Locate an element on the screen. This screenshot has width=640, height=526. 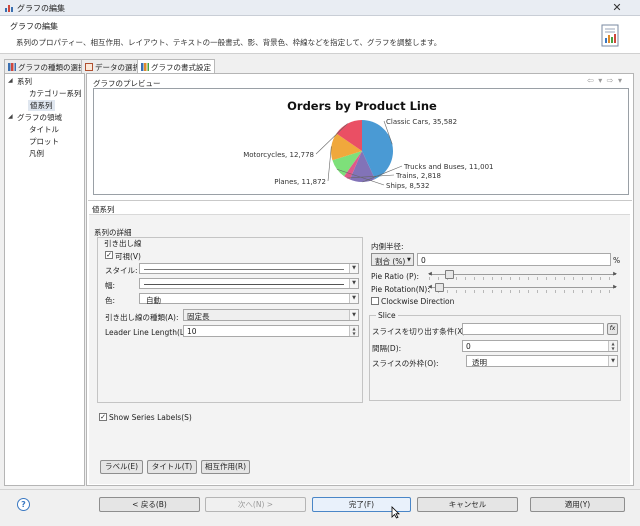
fx-icon: fx is located at coordinates (612, 328).